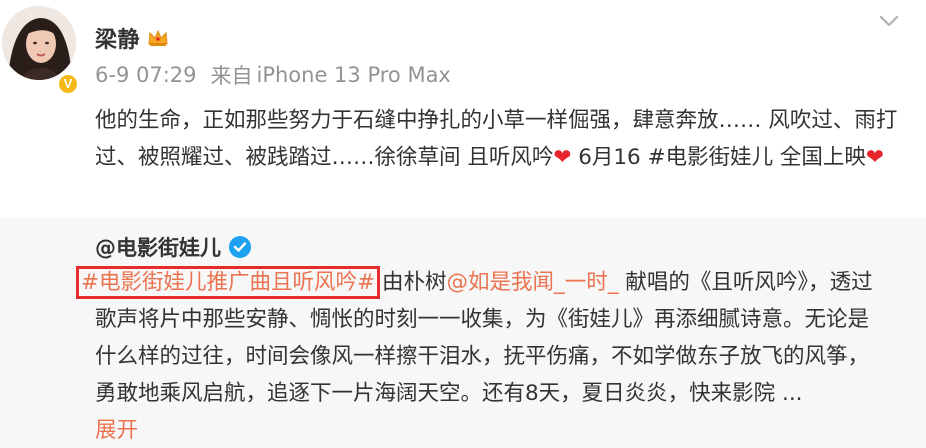  Describe the element at coordinates (146, 75) in the screenshot. I see `timestamp: 6-9 07:29` at that location.